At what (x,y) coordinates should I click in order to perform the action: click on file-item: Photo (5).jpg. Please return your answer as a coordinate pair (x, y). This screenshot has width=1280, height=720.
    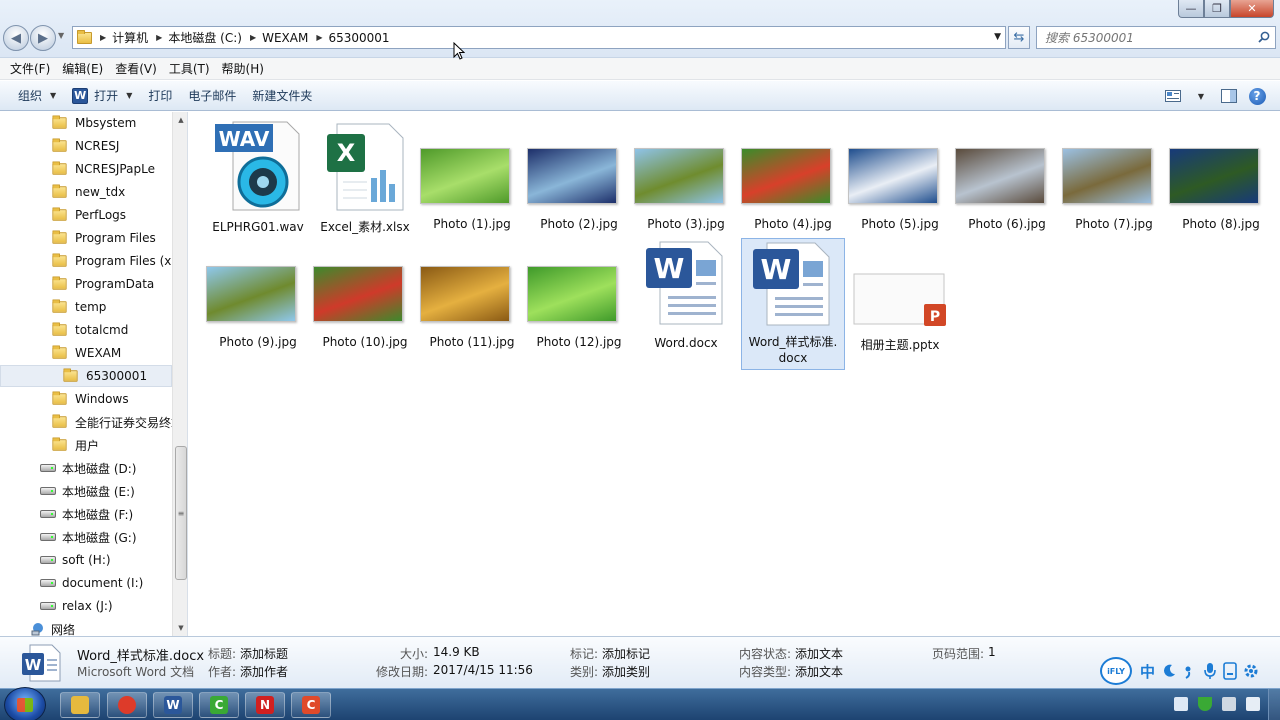
    Looking at the image, I should click on (900, 177).